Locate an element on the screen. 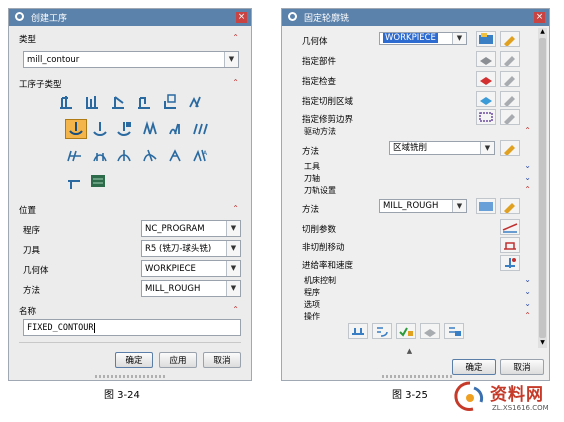  specify-part-button is located at coordinates (486, 59).